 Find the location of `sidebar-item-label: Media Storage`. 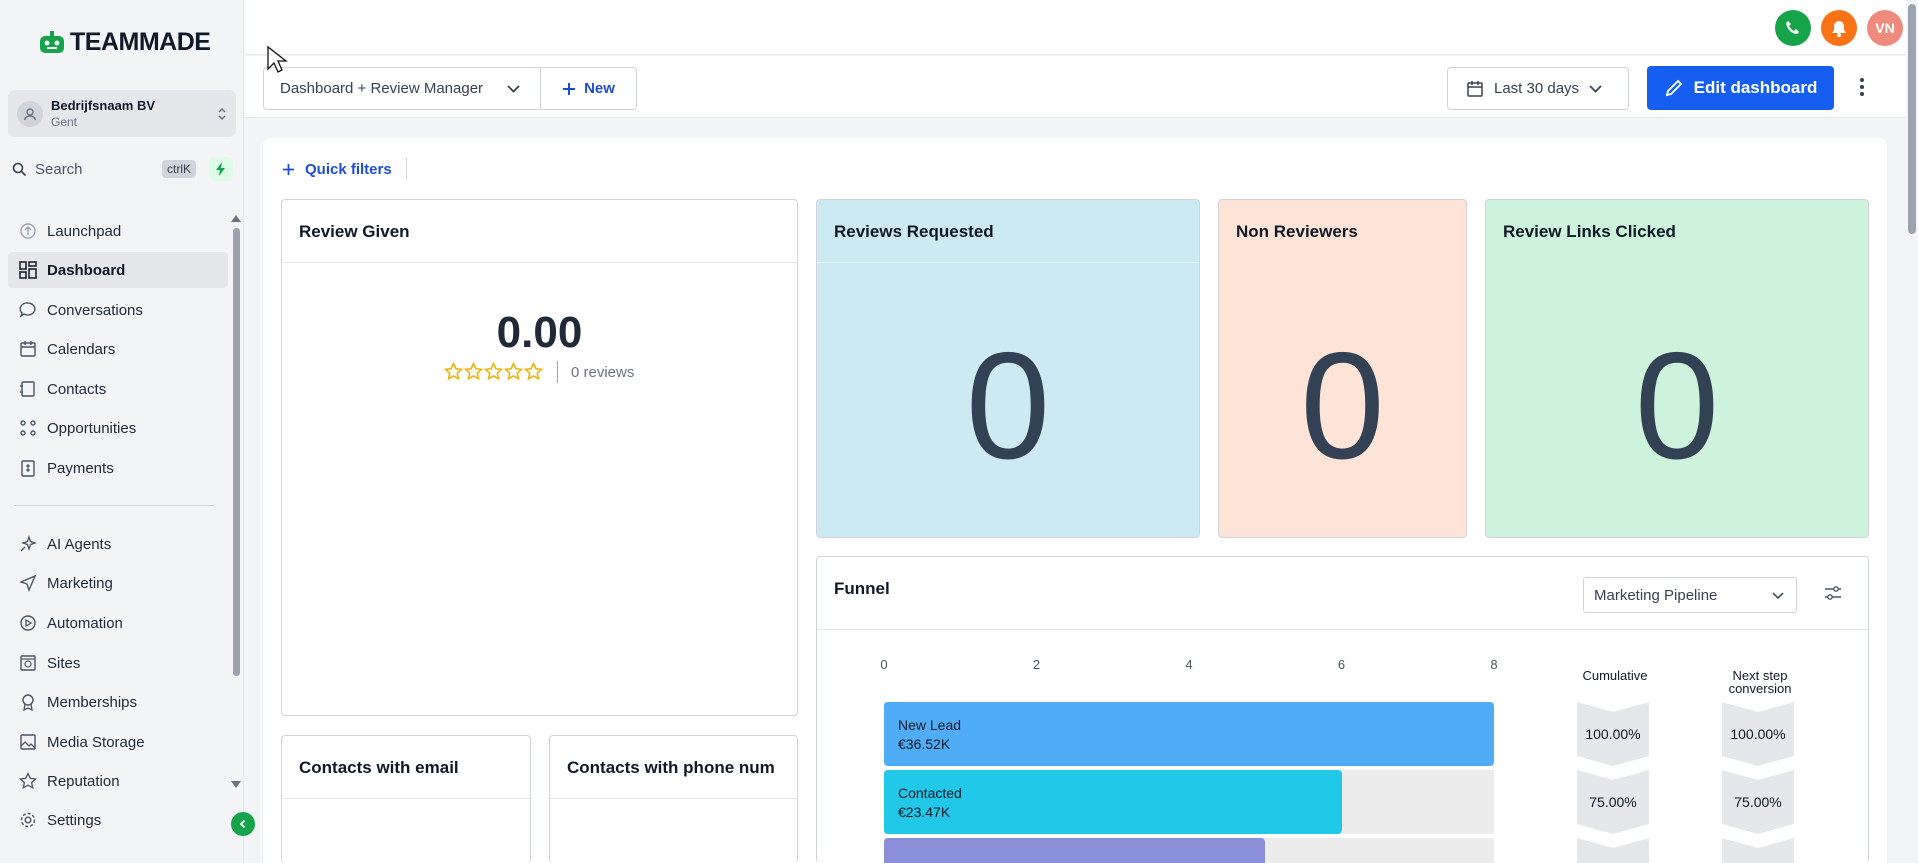

sidebar-item-label: Media Storage is located at coordinates (96, 742).